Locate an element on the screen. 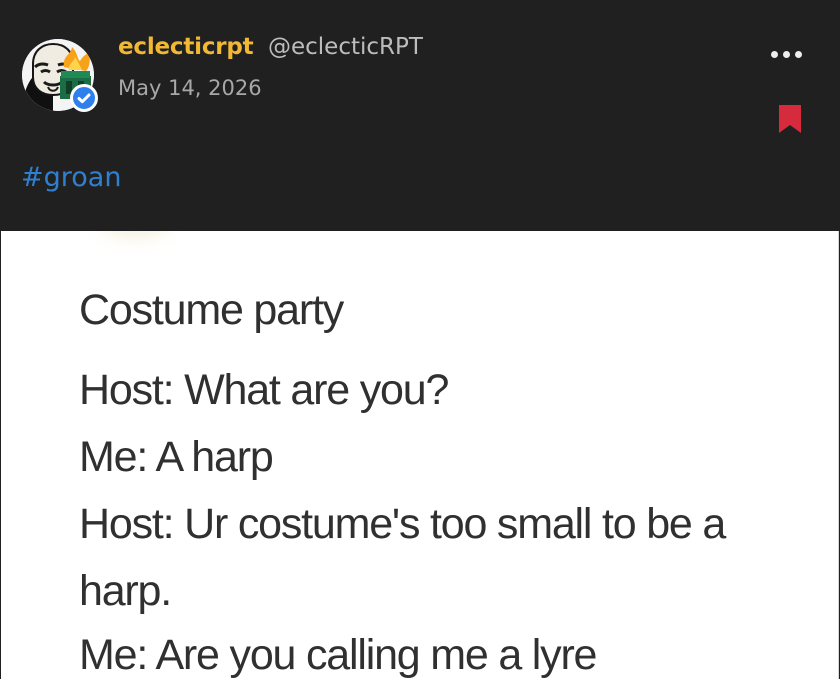  more-options-button is located at coordinates (786, 54).